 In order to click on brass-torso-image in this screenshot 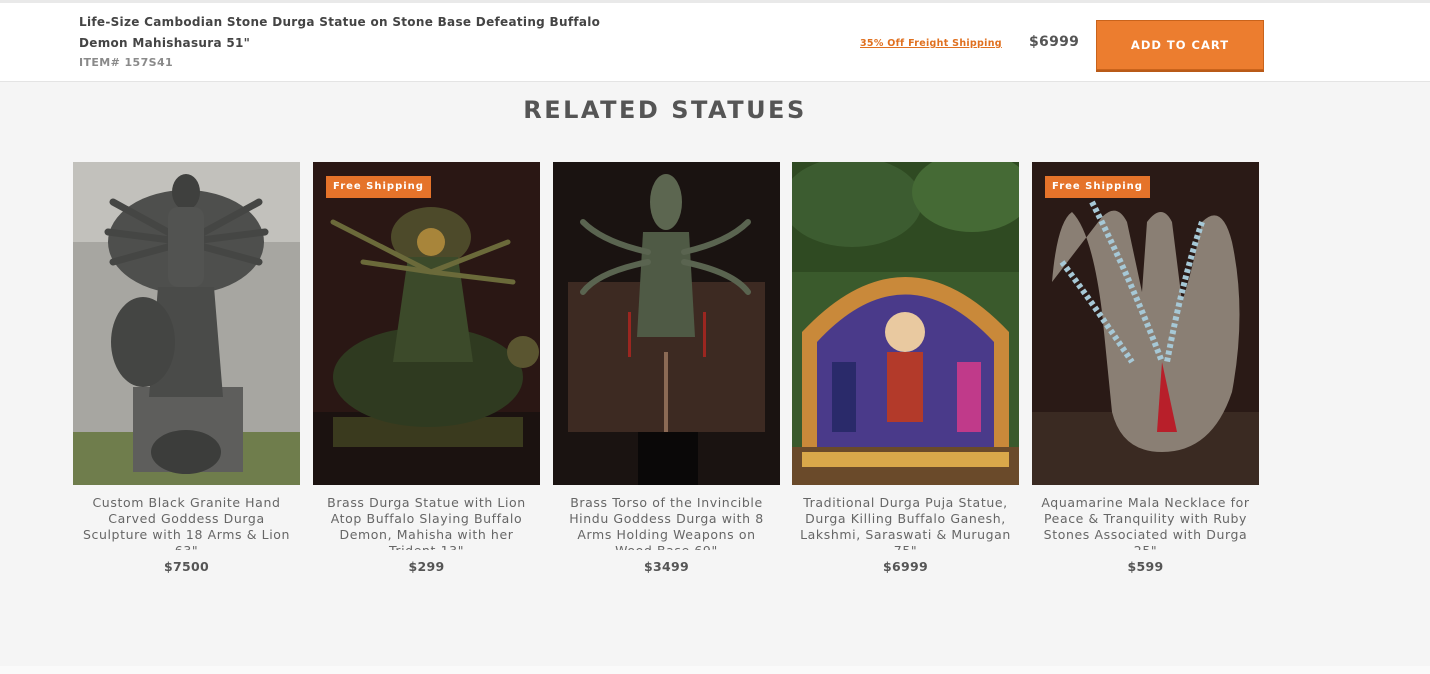, I will do `click(666, 323)`.